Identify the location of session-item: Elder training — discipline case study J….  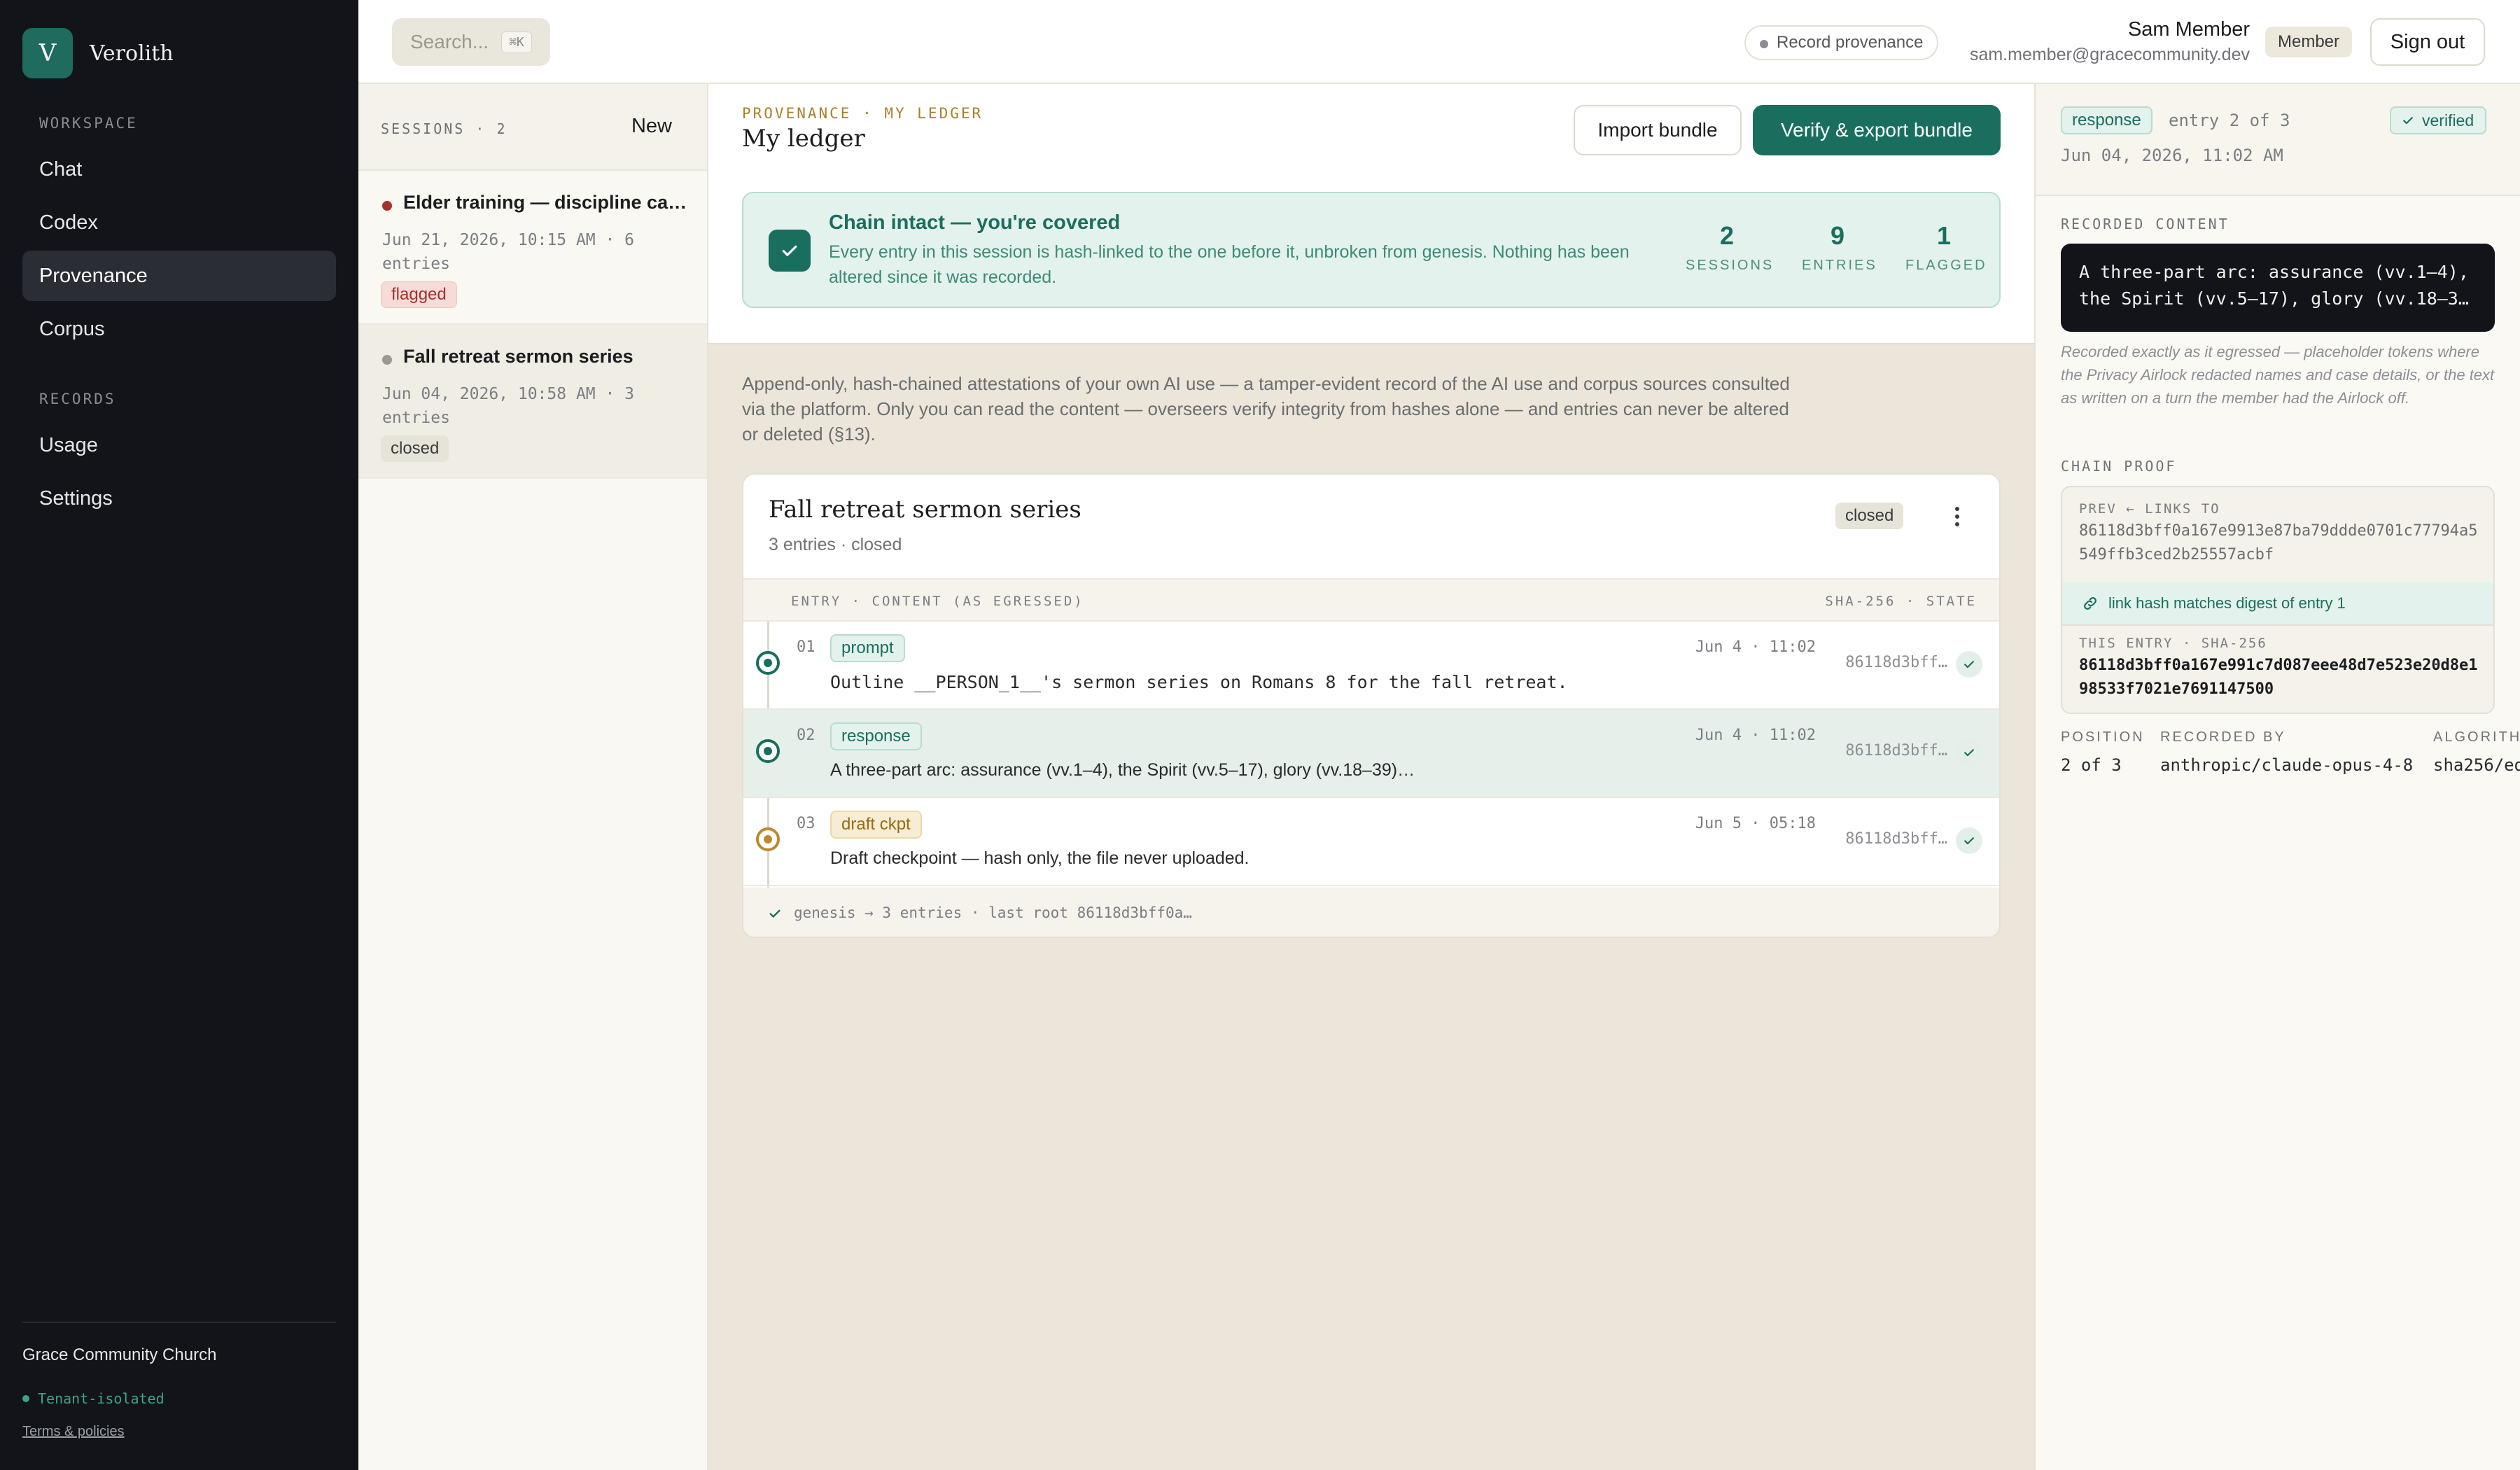
(532, 248).